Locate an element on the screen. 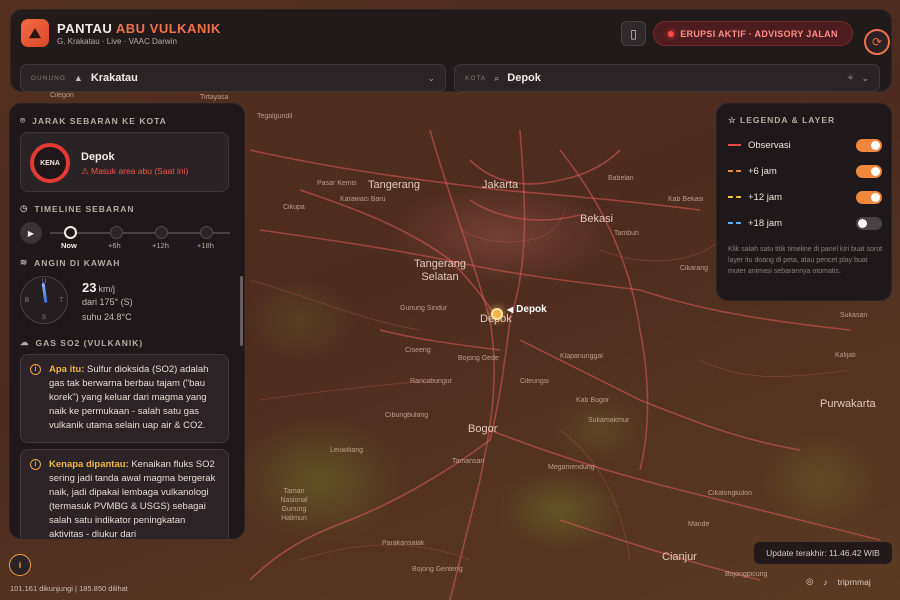 This screenshot has width=900, height=600. so2-section-title: ☁ GAS SO2 (VULKANIK) is located at coordinates (81, 342).